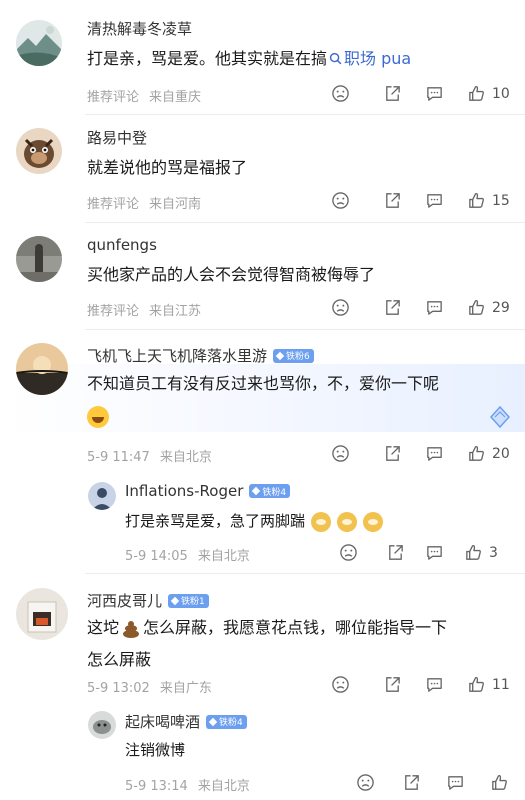  Describe the element at coordinates (148, 600) in the screenshot. I see `username: 河西皮哥儿 铁粉1` at that location.